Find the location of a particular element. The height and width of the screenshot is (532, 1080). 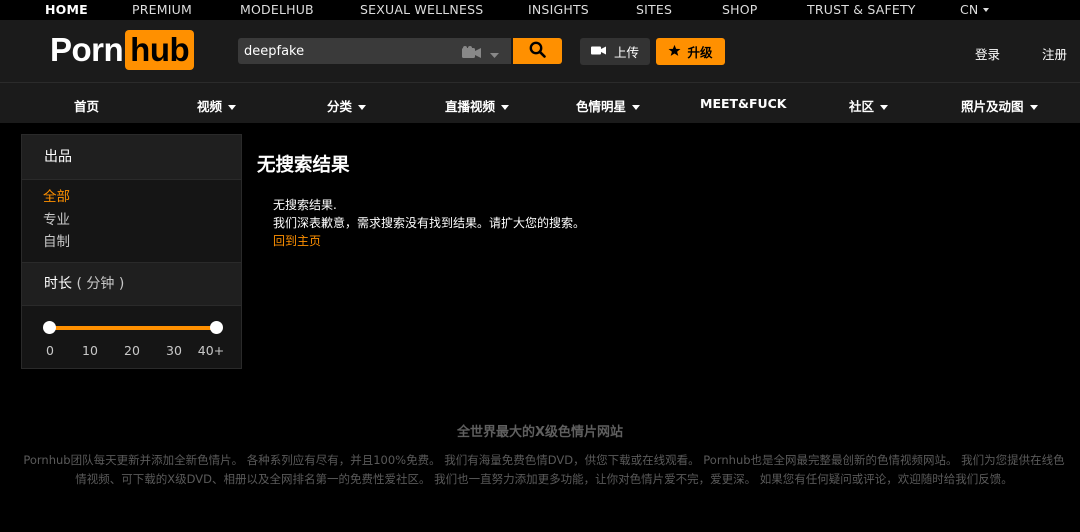

duration-slider-max-handle is located at coordinates (216, 327).